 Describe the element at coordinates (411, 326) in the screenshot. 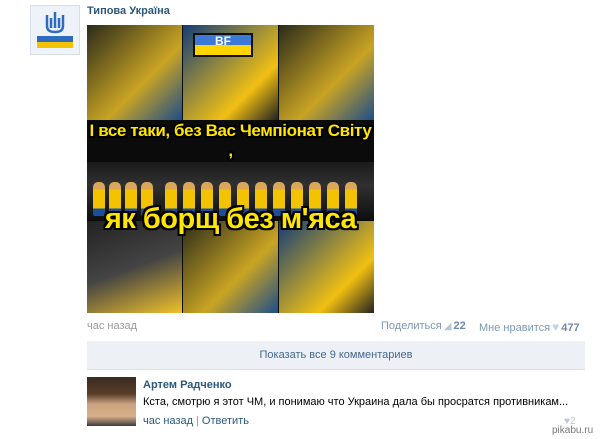

I see `share-label: Поделиться` at that location.